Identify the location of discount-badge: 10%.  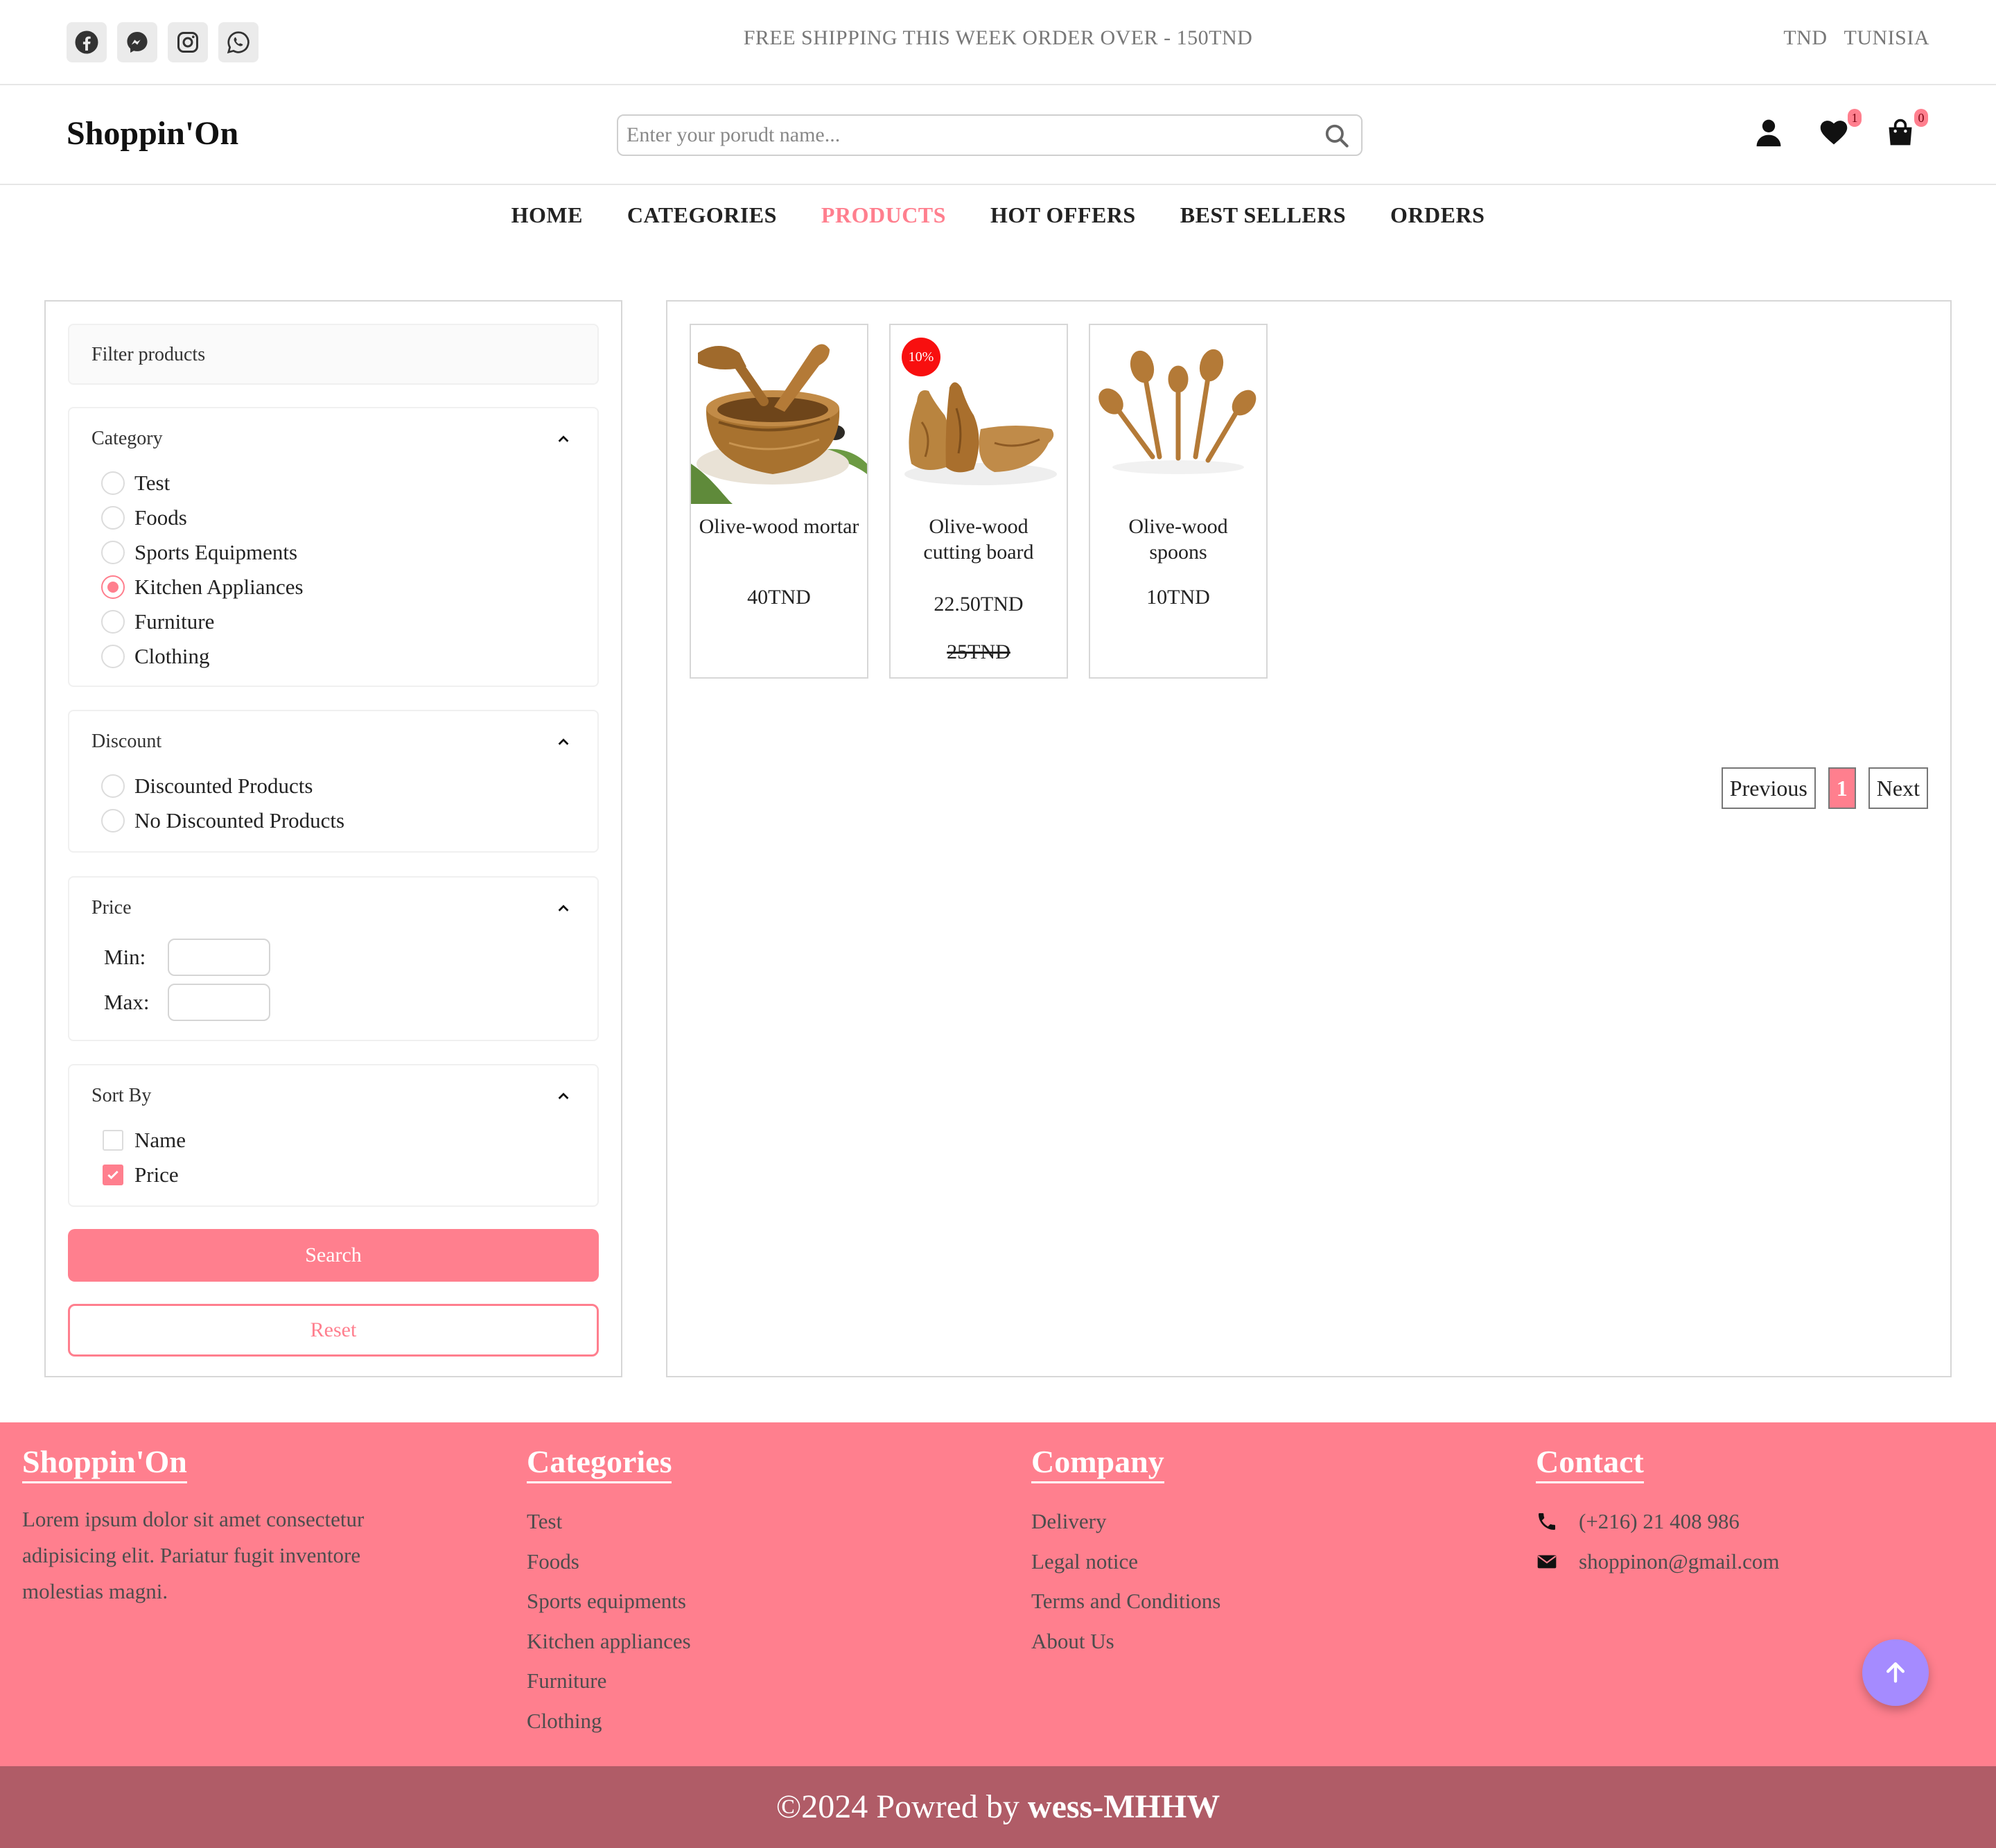
(921, 357).